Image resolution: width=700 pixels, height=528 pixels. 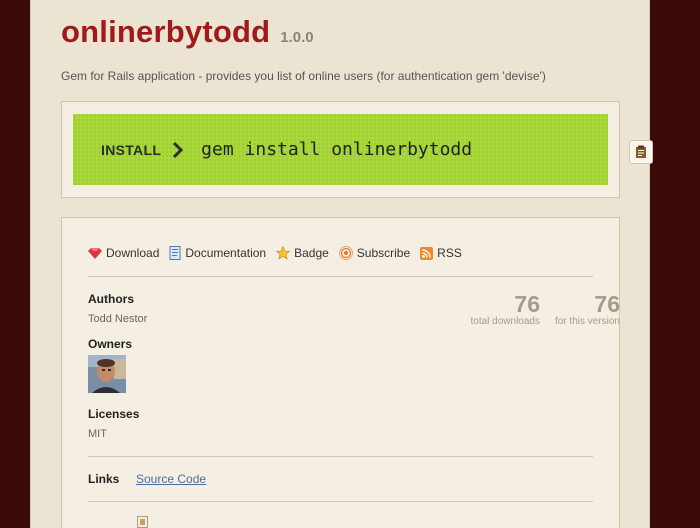 What do you see at coordinates (97, 434) in the screenshot?
I see `licenses-value: MIT` at bounding box center [97, 434].